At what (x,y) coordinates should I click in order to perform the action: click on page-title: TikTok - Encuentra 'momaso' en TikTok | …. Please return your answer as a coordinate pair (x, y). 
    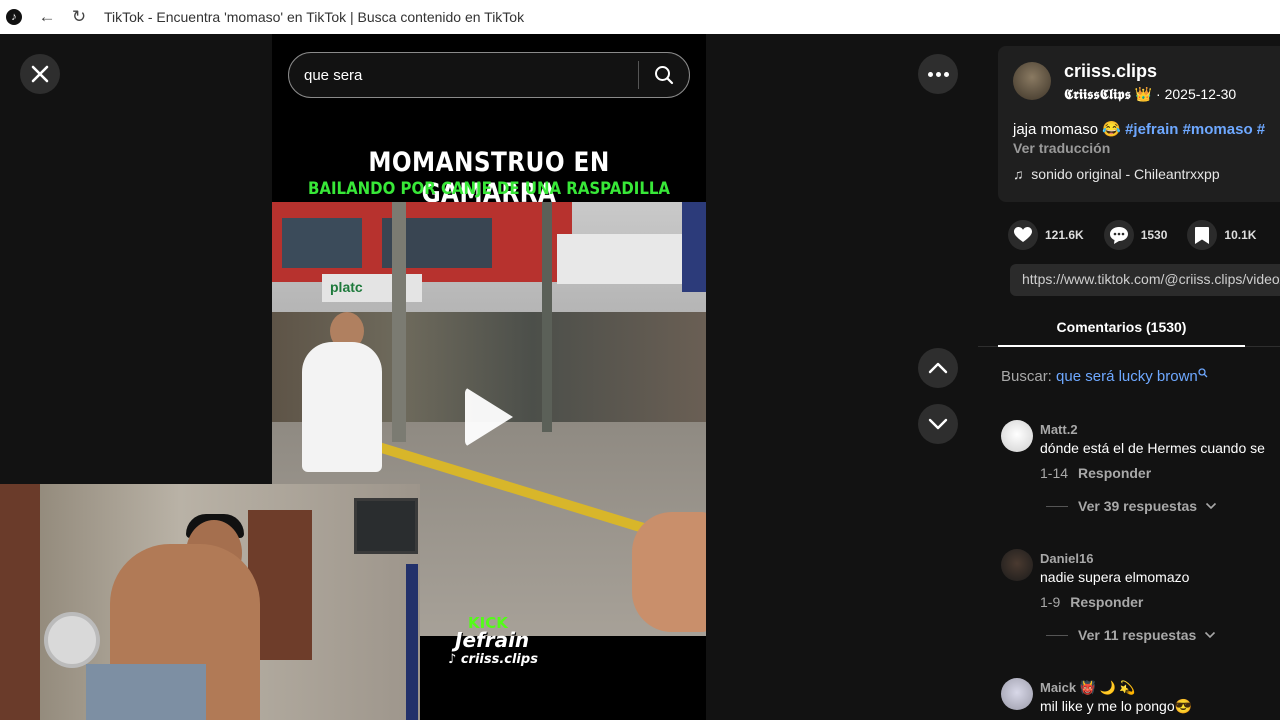
    Looking at the image, I should click on (314, 17).